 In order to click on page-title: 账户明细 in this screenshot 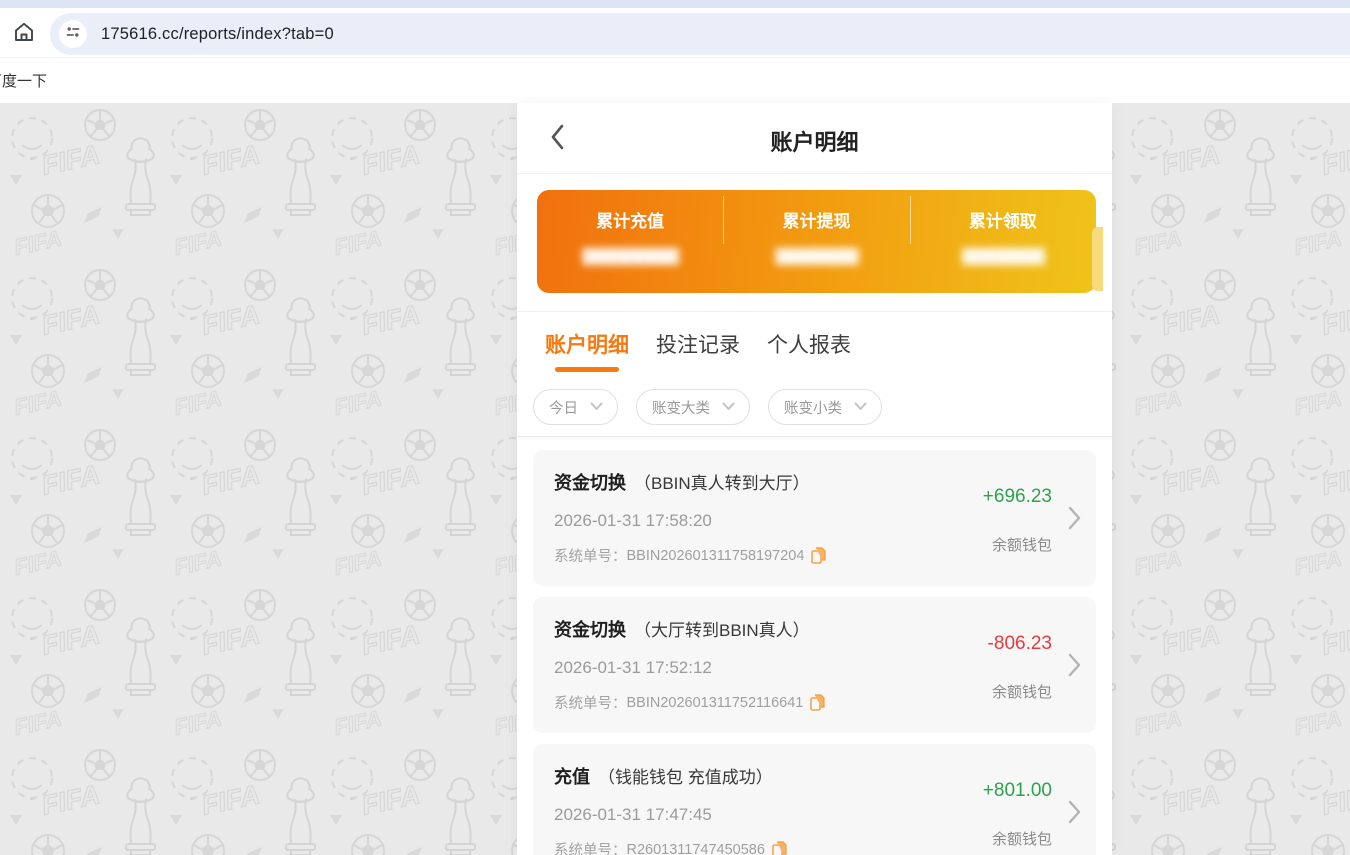, I will do `click(814, 142)`.